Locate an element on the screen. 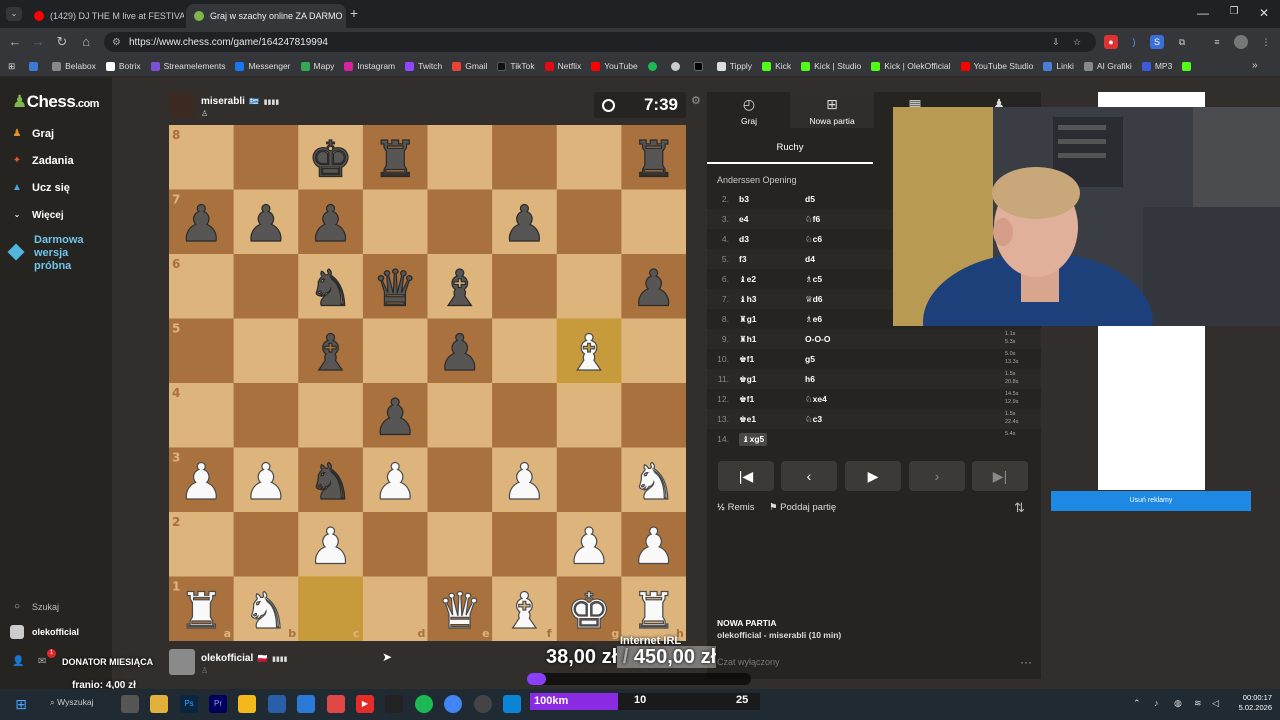 The width and height of the screenshot is (1280, 720). square-b5 is located at coordinates (266, 351).